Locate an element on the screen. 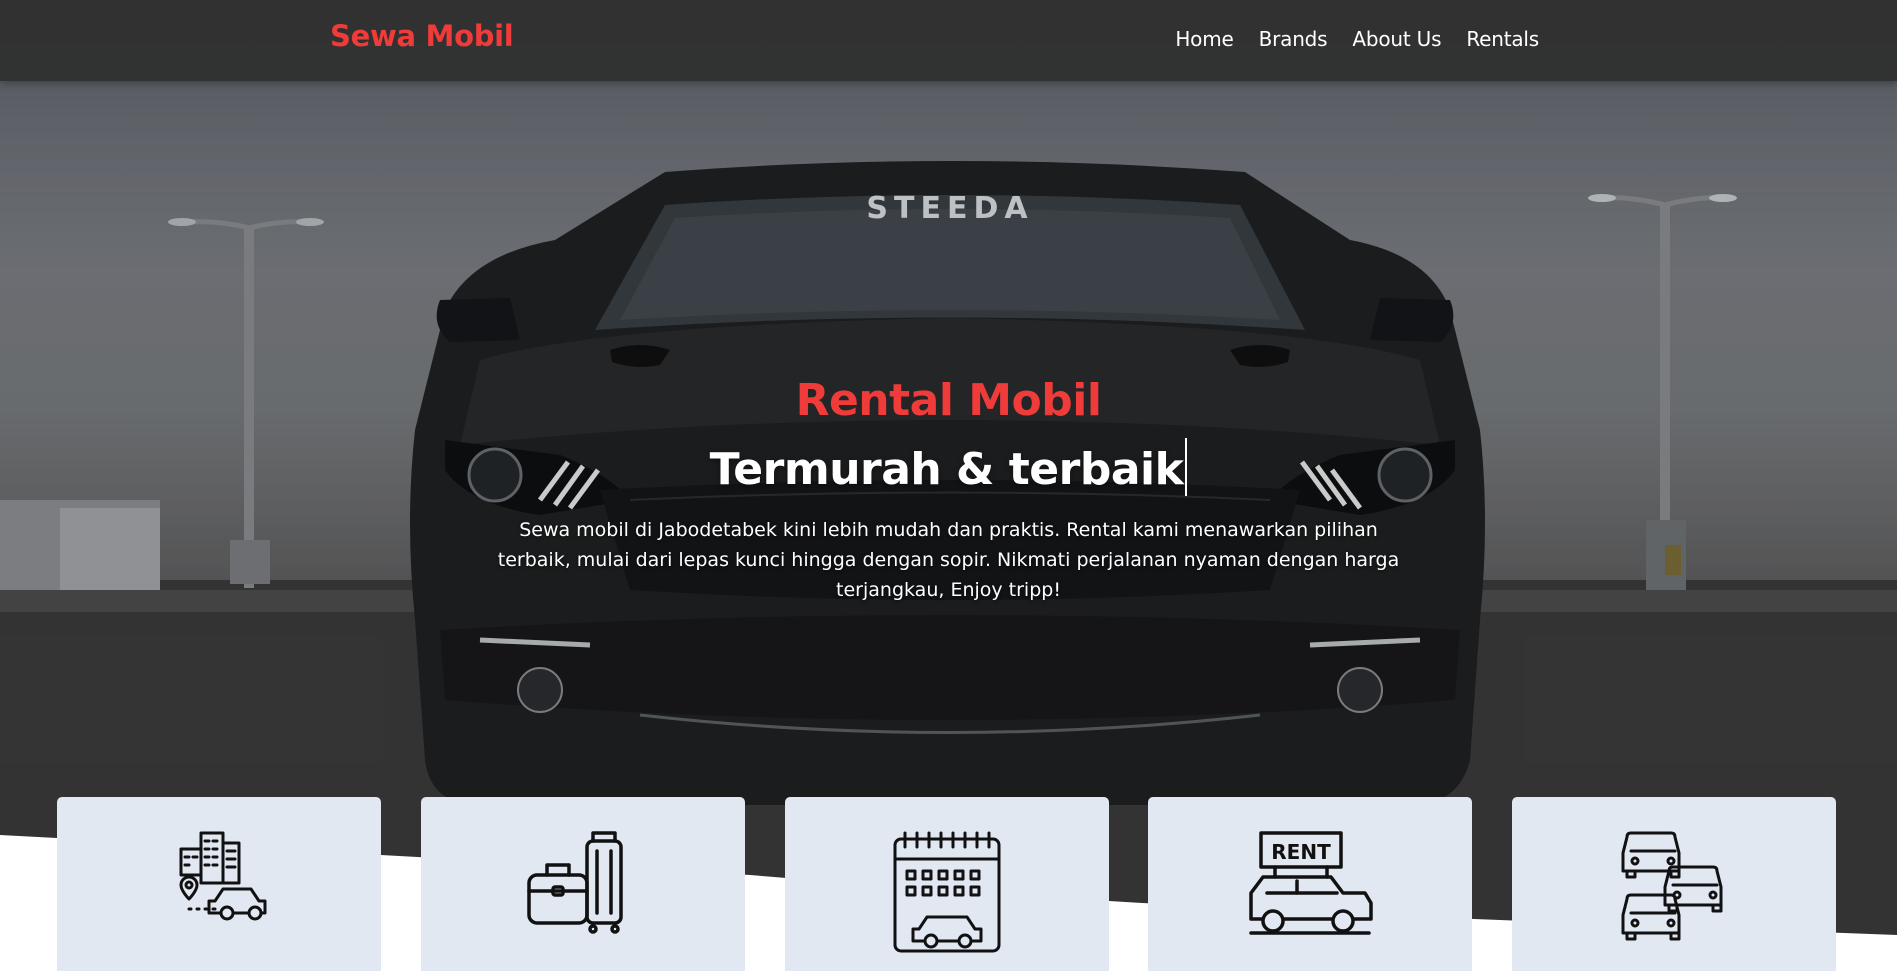 This screenshot has width=1897, height=971. hero-title: Rental Mobil is located at coordinates (948, 400).